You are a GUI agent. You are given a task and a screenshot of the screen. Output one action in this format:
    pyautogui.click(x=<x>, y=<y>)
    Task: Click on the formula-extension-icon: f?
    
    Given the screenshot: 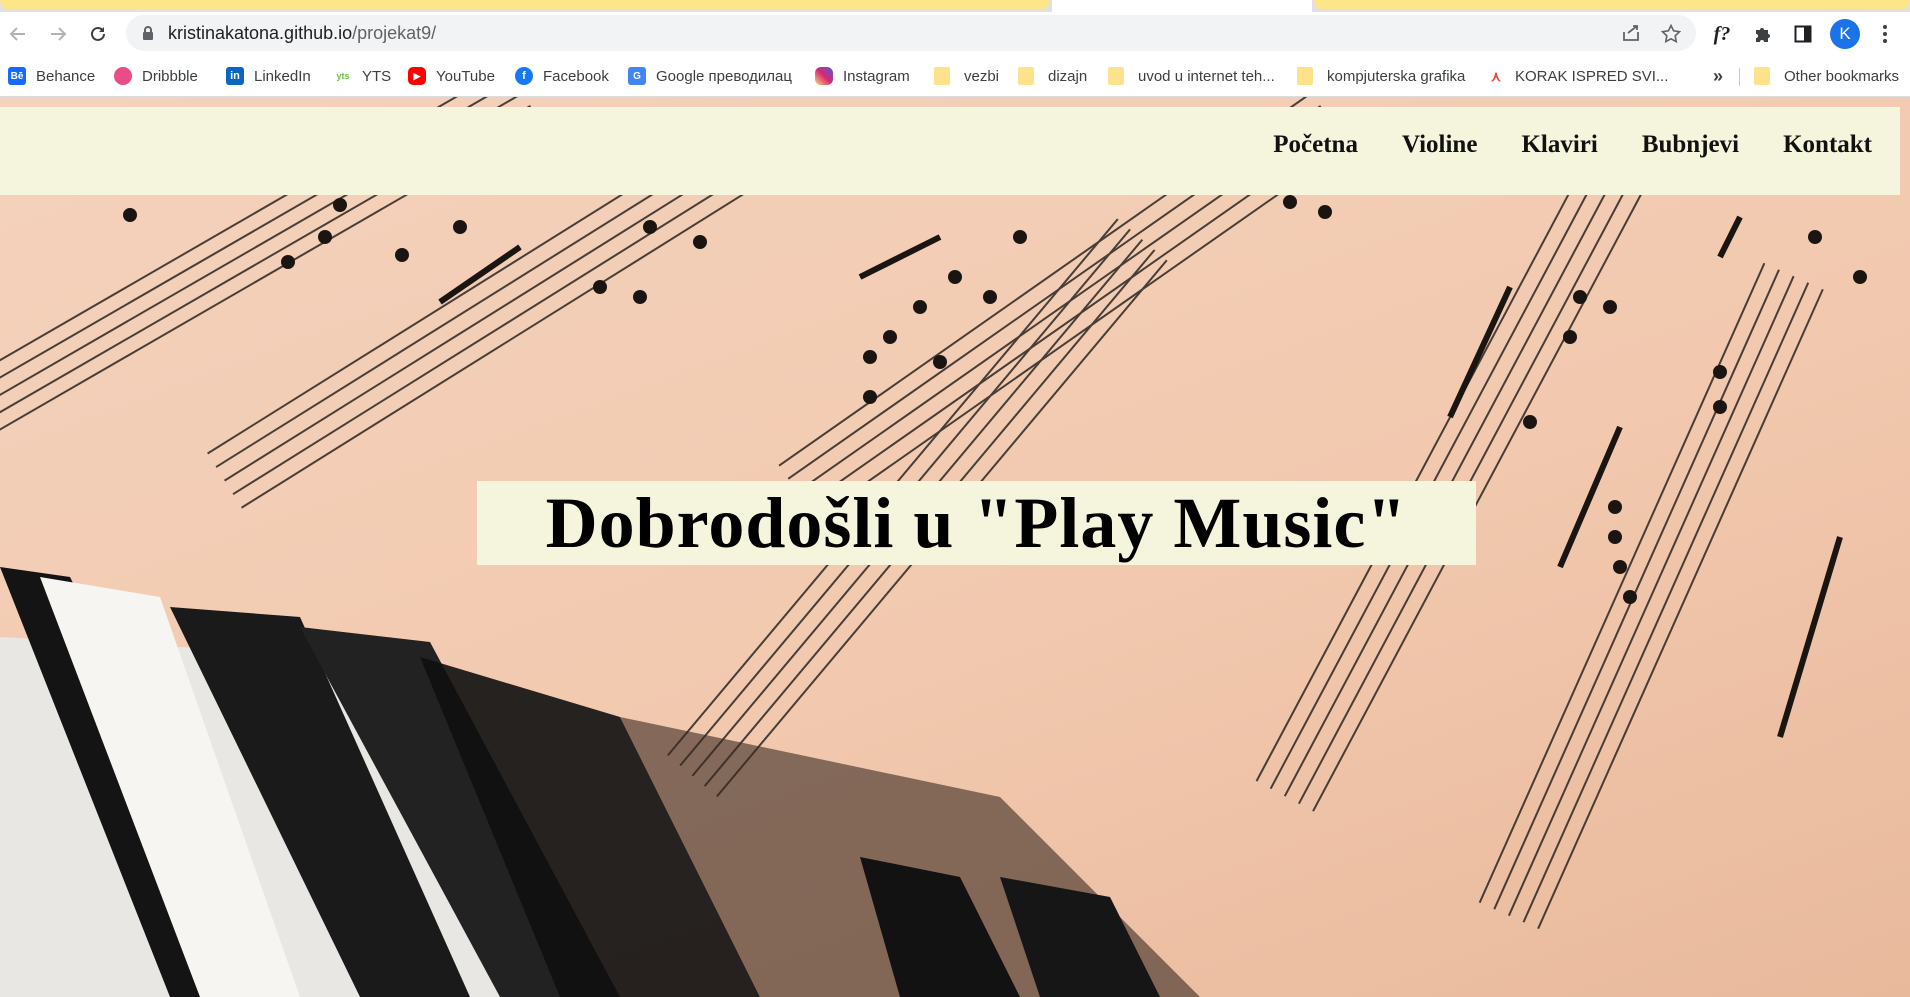 What is the action you would take?
    pyautogui.click(x=1722, y=34)
    